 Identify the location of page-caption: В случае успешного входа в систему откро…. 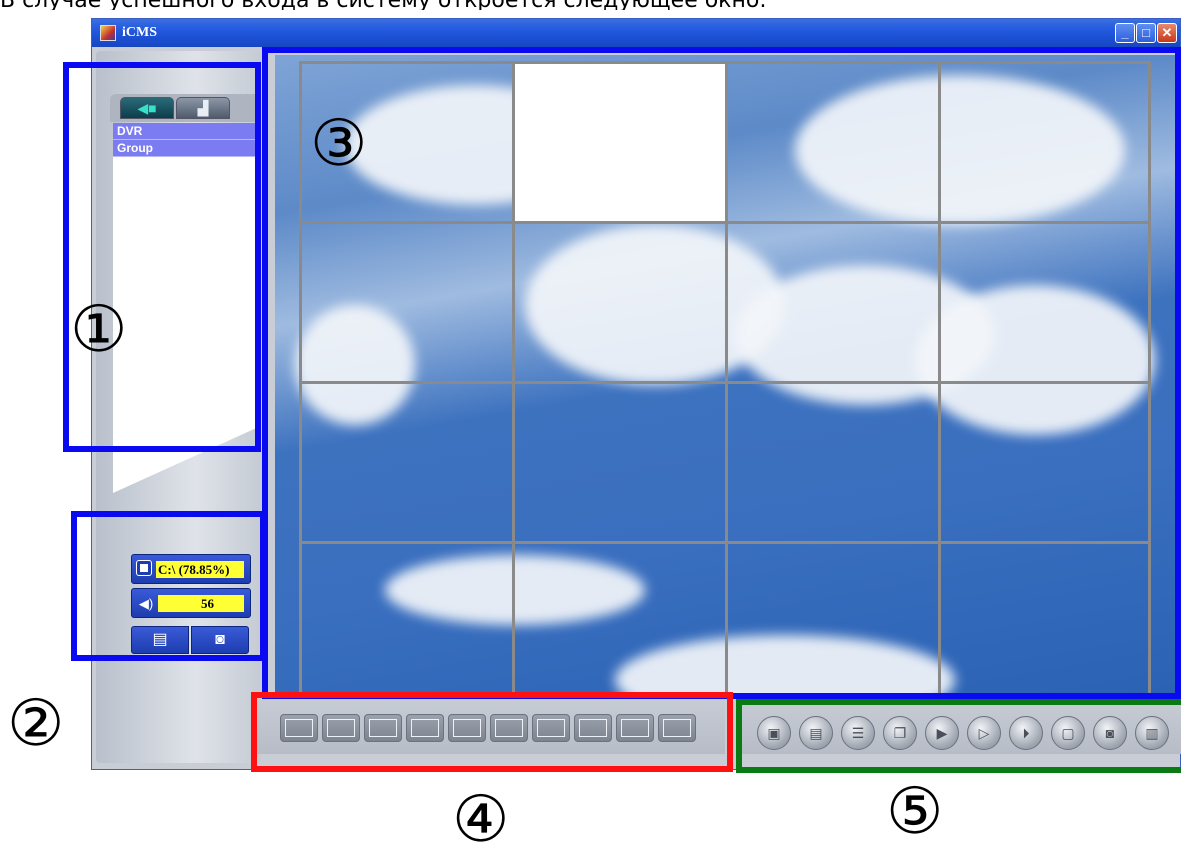
(590, 5).